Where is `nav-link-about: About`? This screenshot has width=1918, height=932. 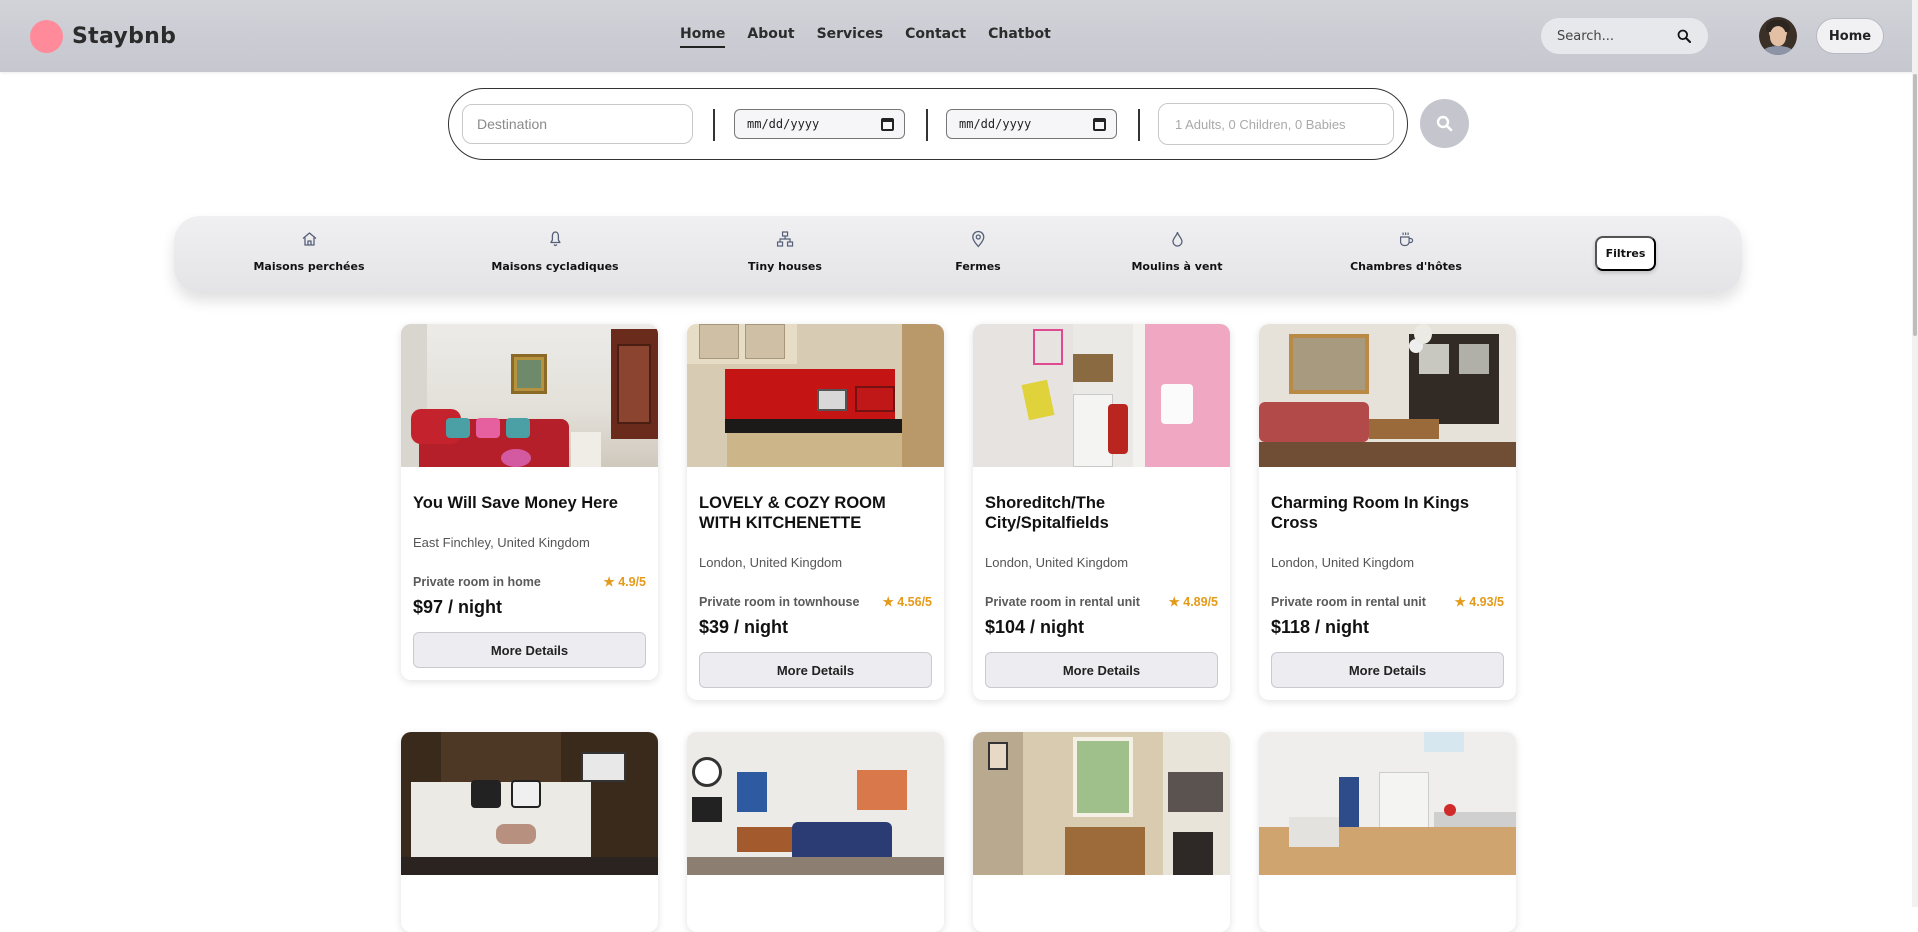
nav-link-about: About is located at coordinates (770, 37).